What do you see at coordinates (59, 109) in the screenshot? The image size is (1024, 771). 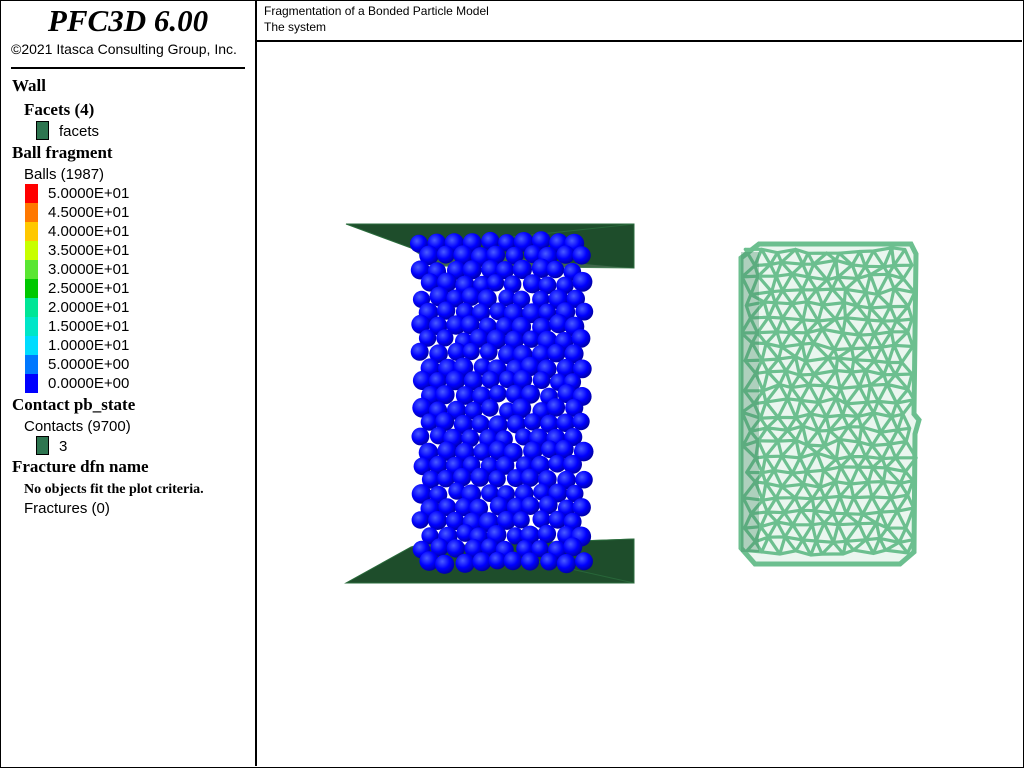 I see `legend-facets-subheader: Facets (4)` at bounding box center [59, 109].